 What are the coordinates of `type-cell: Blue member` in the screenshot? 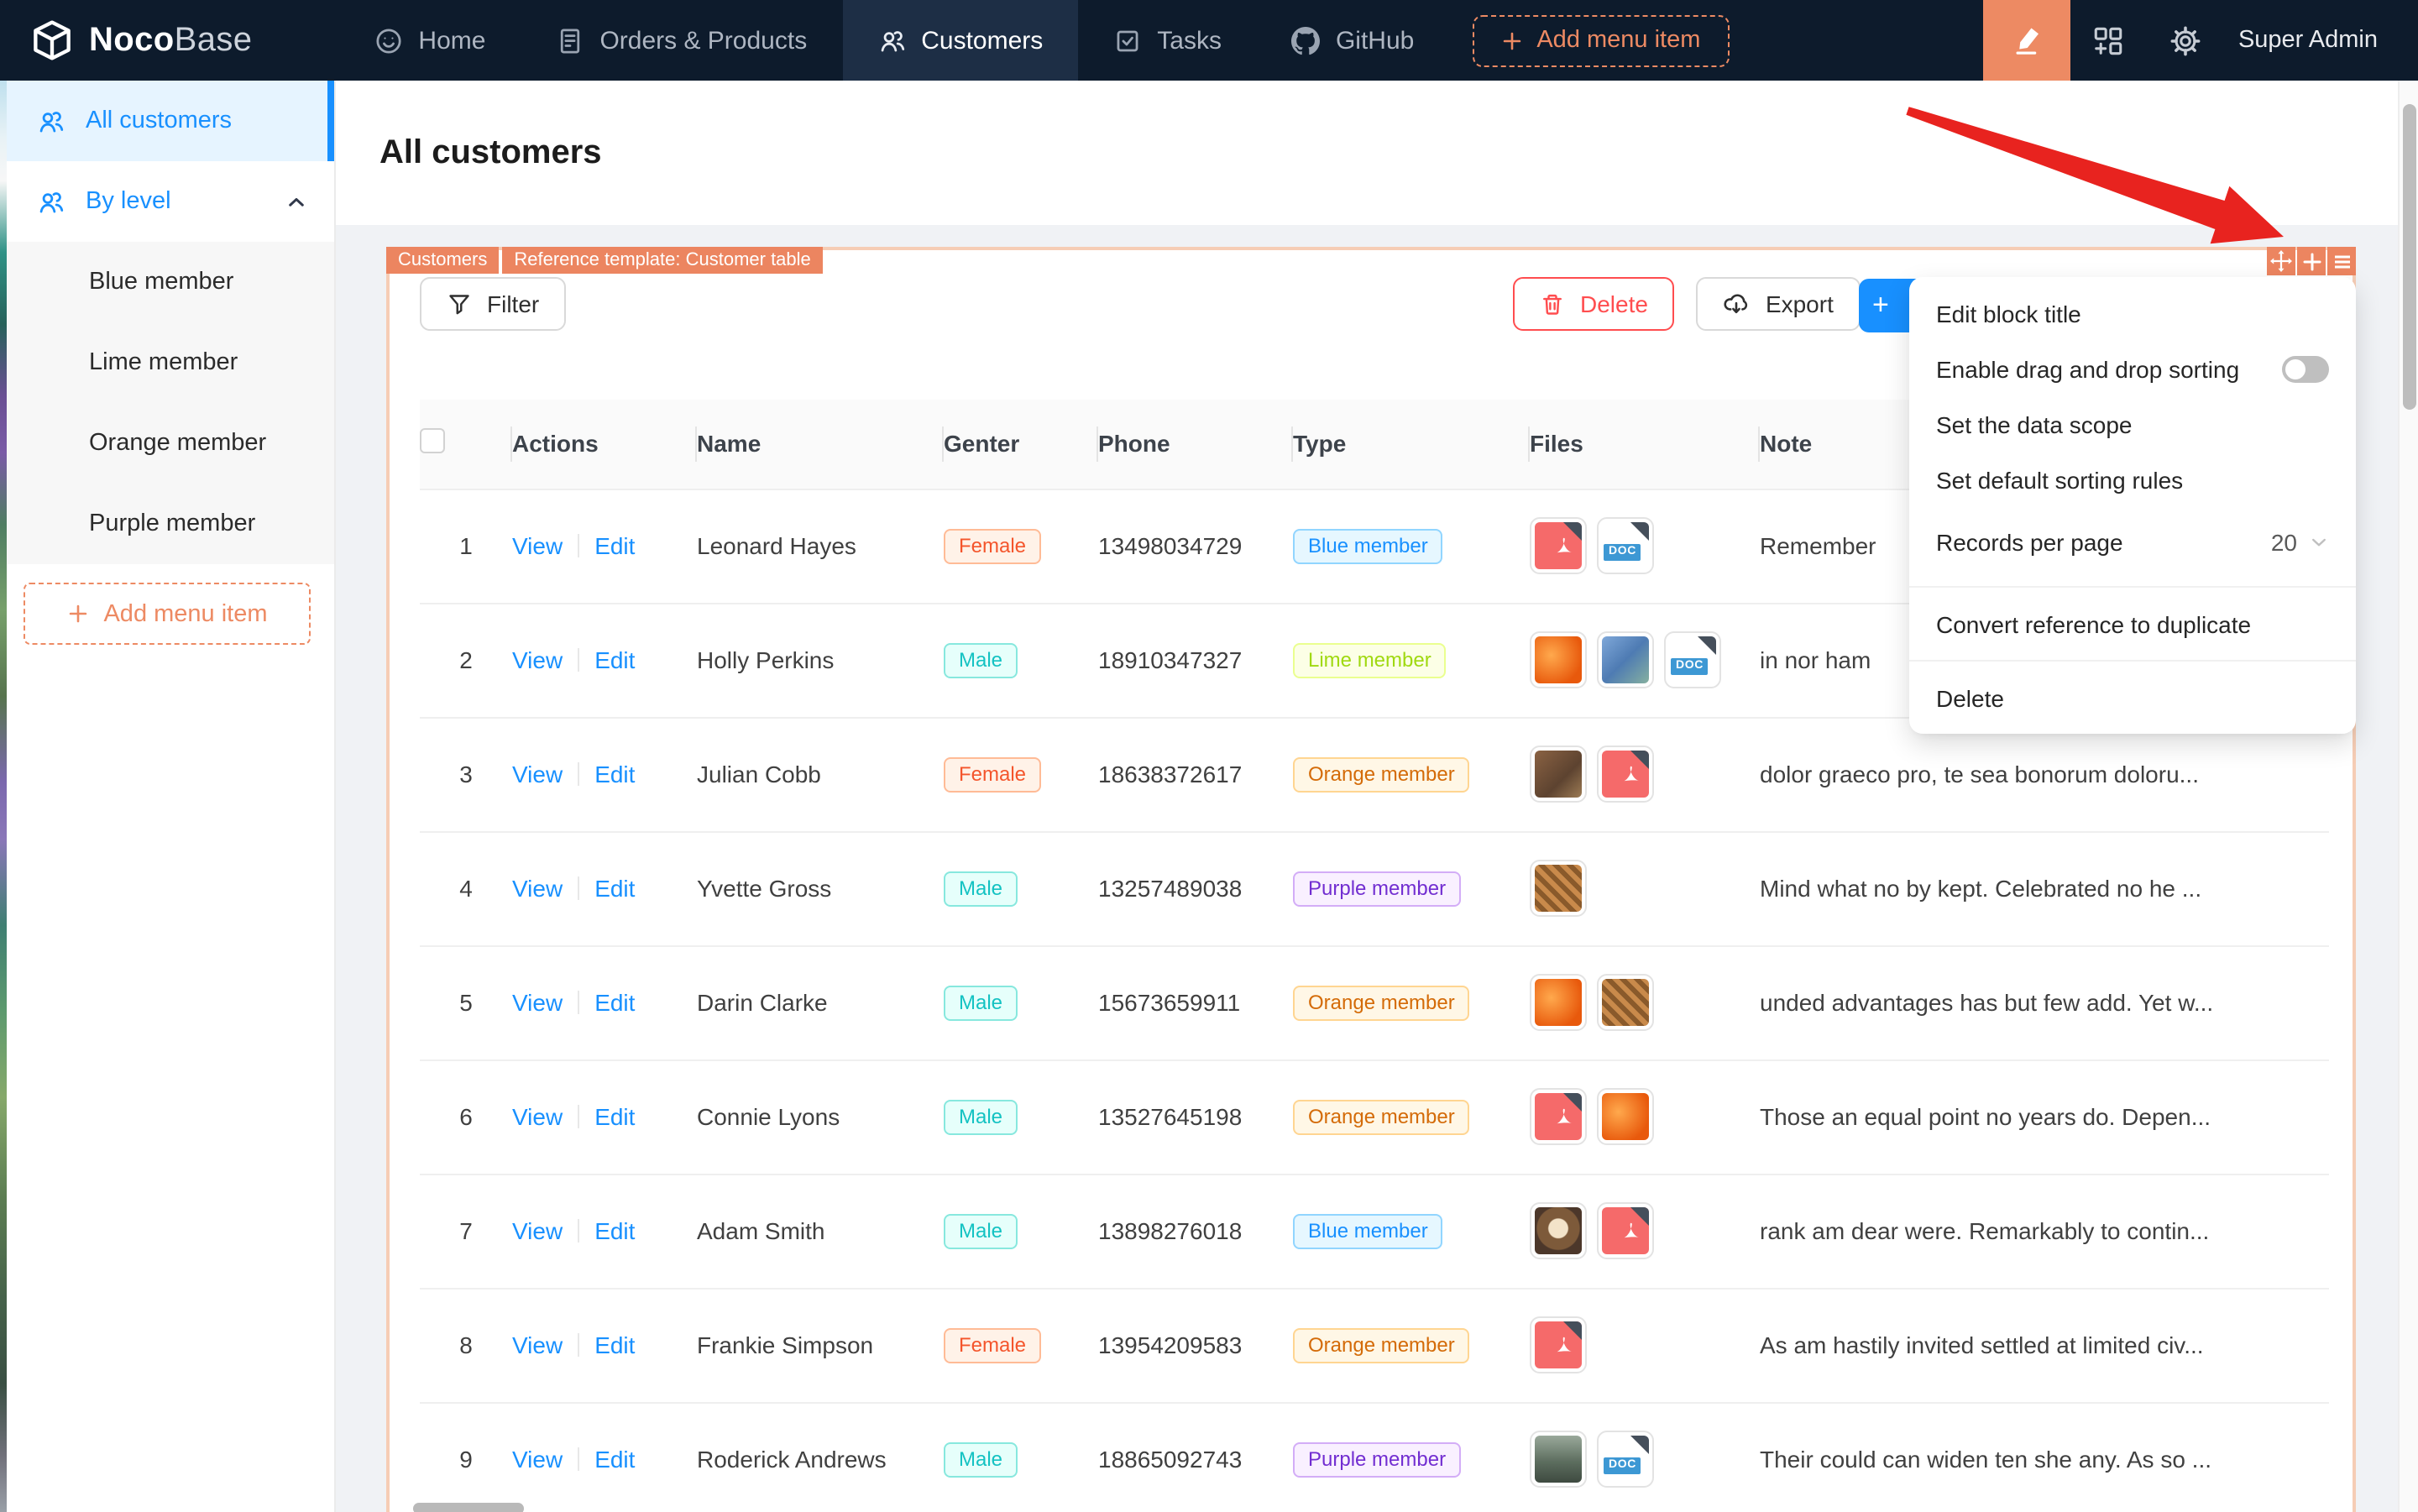 It's located at (1411, 546).